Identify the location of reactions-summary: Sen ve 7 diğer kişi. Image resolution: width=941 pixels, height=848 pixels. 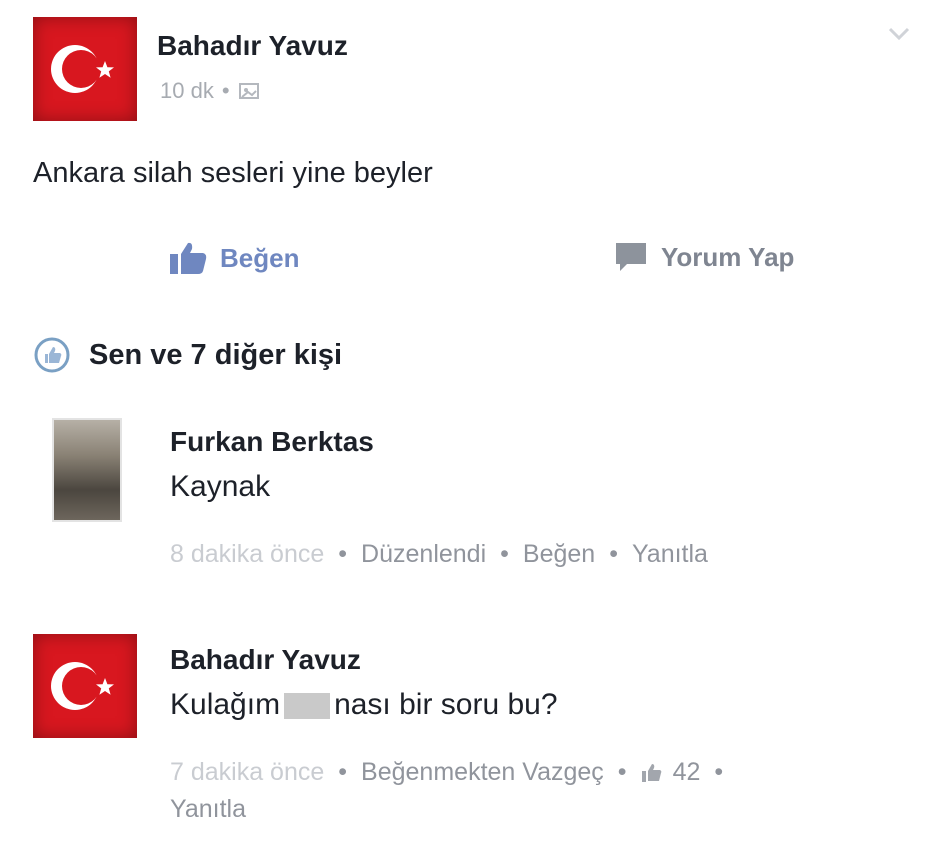
(187, 355).